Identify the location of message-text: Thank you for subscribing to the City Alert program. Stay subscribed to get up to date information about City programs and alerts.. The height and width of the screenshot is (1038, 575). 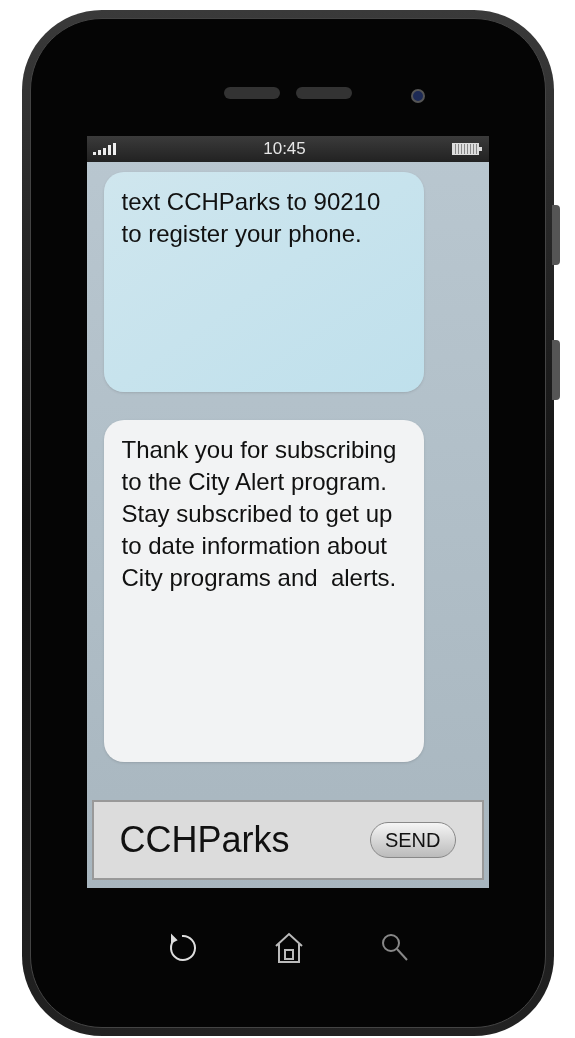
(259, 514).